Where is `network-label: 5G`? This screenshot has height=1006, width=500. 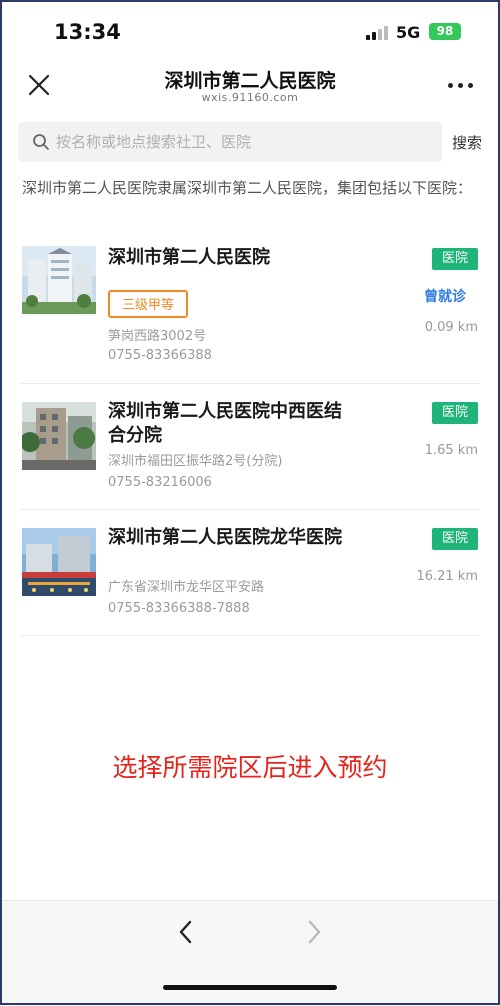
network-label: 5G is located at coordinates (408, 32).